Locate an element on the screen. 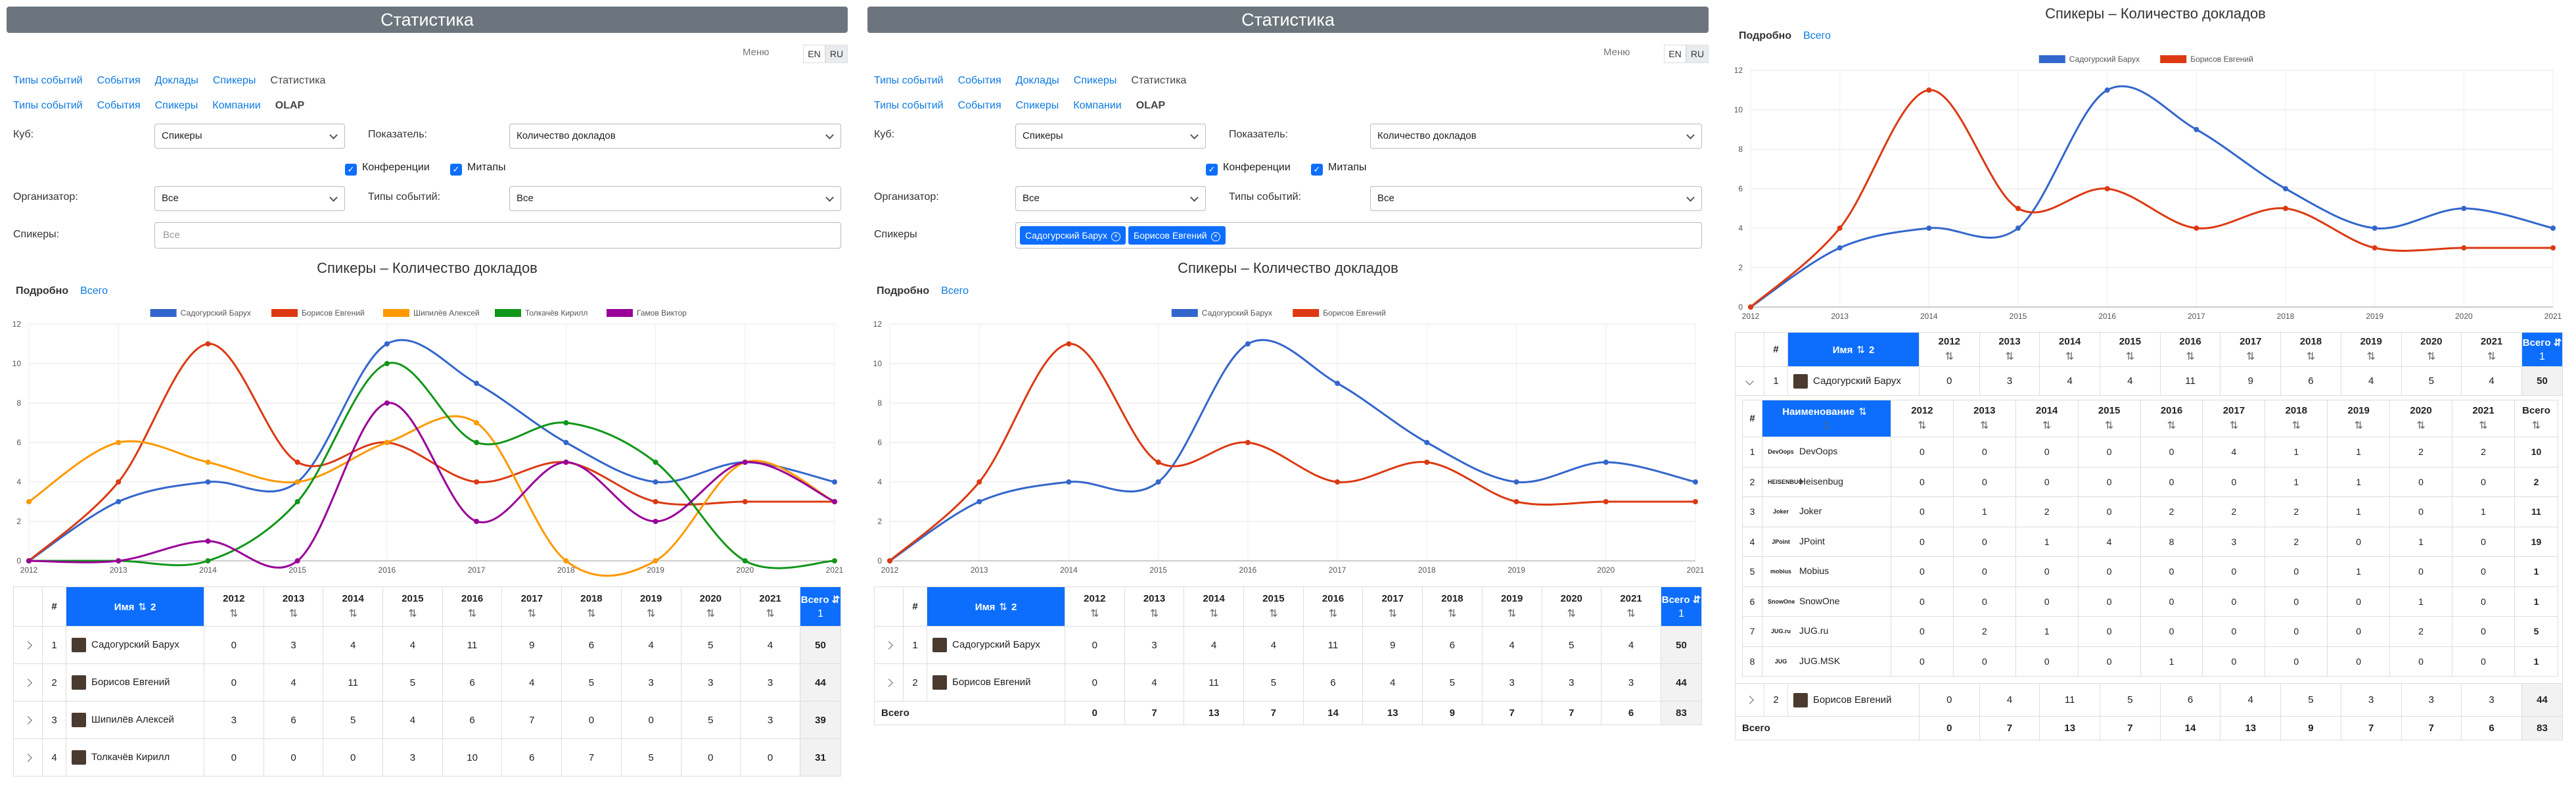  nav-stat-olap: OLAP is located at coordinates (1150, 105).